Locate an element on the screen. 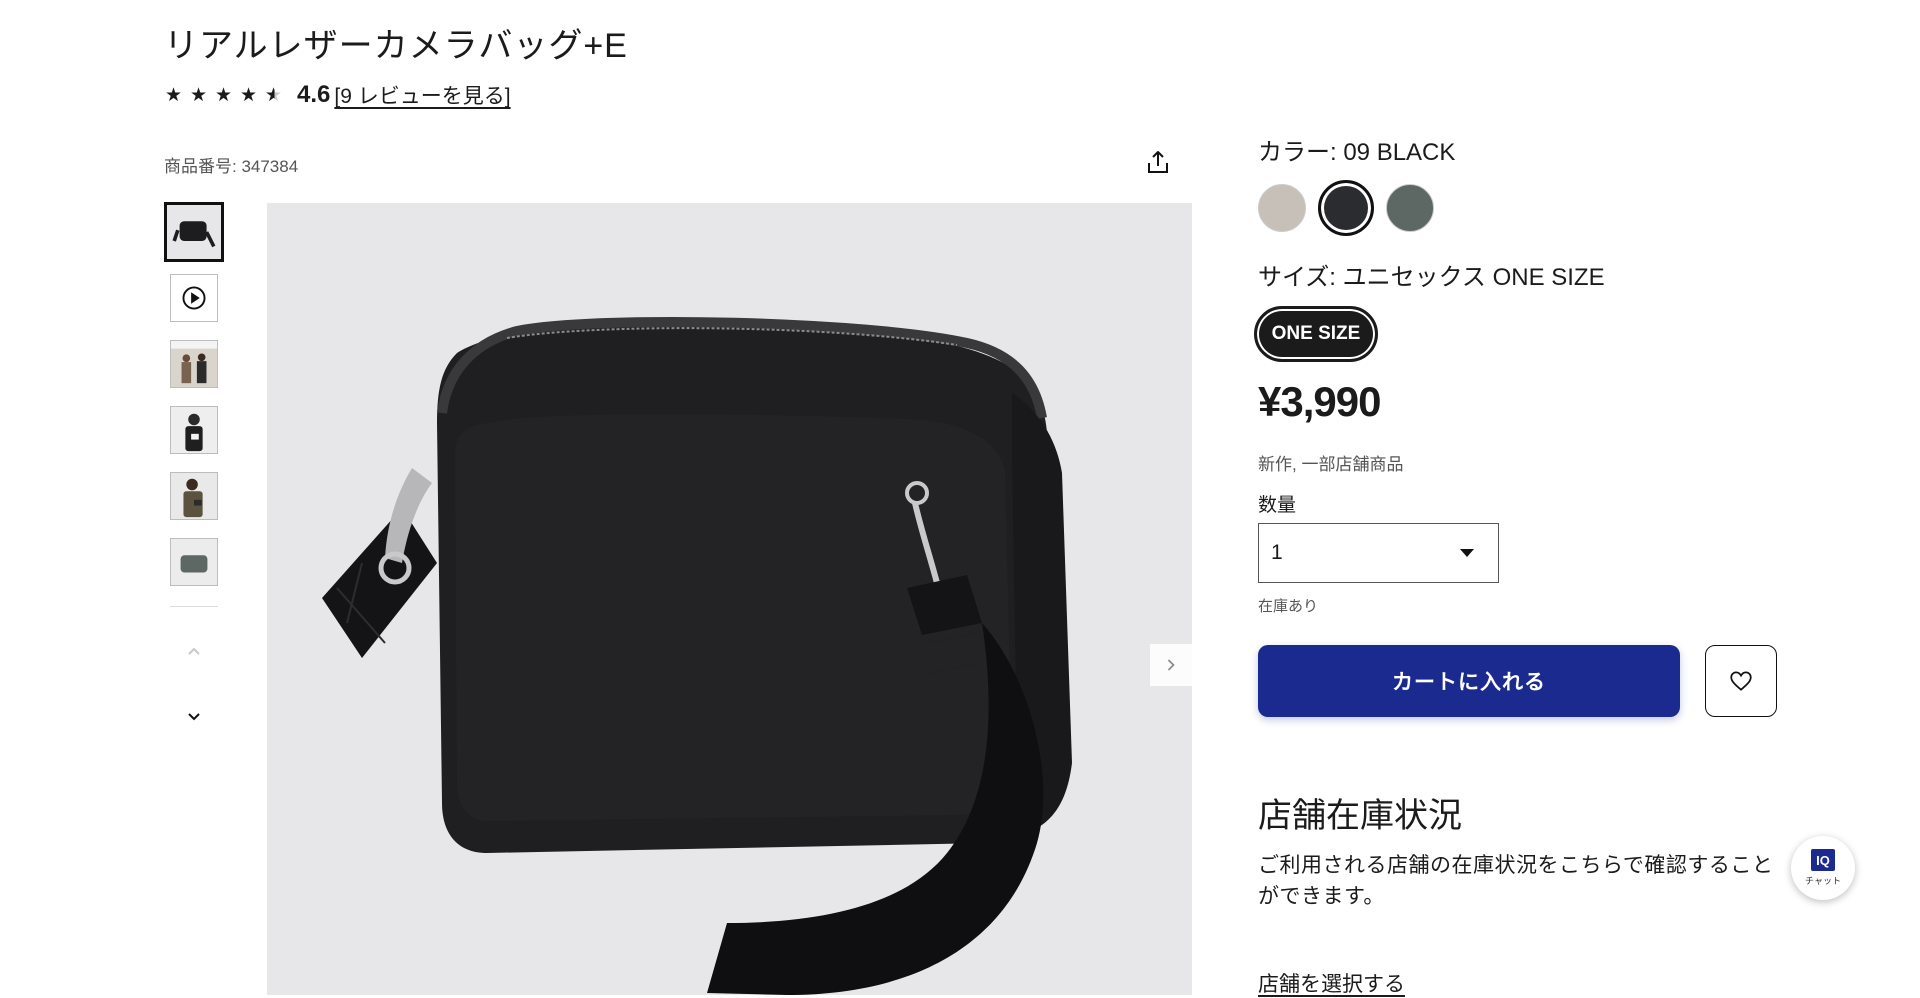 The width and height of the screenshot is (1920, 998). store-stock-description: ご利用される店舗の在庫状況をこちらで確認することができます。 is located at coordinates (1516, 881).